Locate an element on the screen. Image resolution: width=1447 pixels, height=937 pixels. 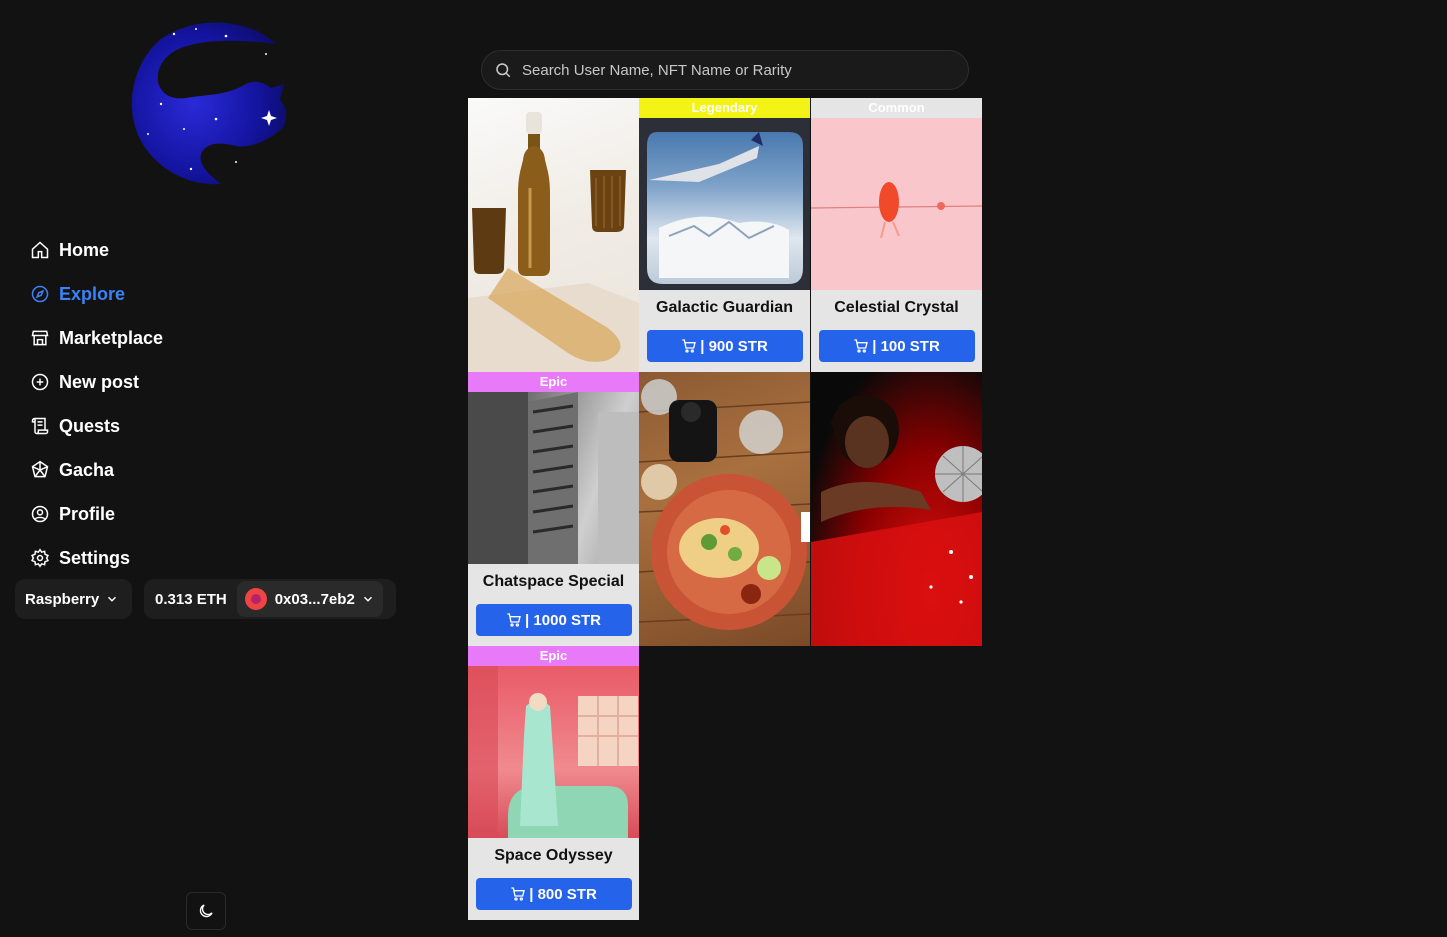
sidebar-item-quests: Quests is located at coordinates (96, 426).